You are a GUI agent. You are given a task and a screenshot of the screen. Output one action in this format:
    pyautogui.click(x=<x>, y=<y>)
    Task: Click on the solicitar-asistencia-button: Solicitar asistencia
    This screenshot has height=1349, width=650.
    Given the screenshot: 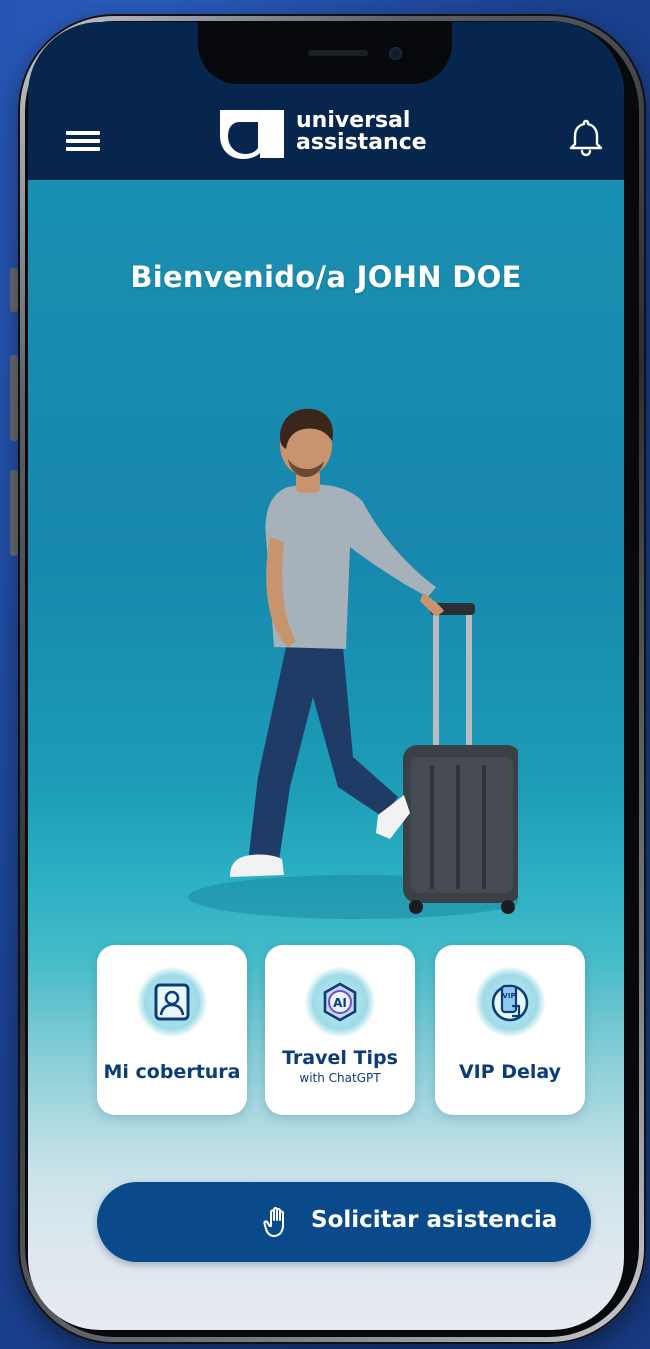 What is the action you would take?
    pyautogui.click(x=344, y=1222)
    